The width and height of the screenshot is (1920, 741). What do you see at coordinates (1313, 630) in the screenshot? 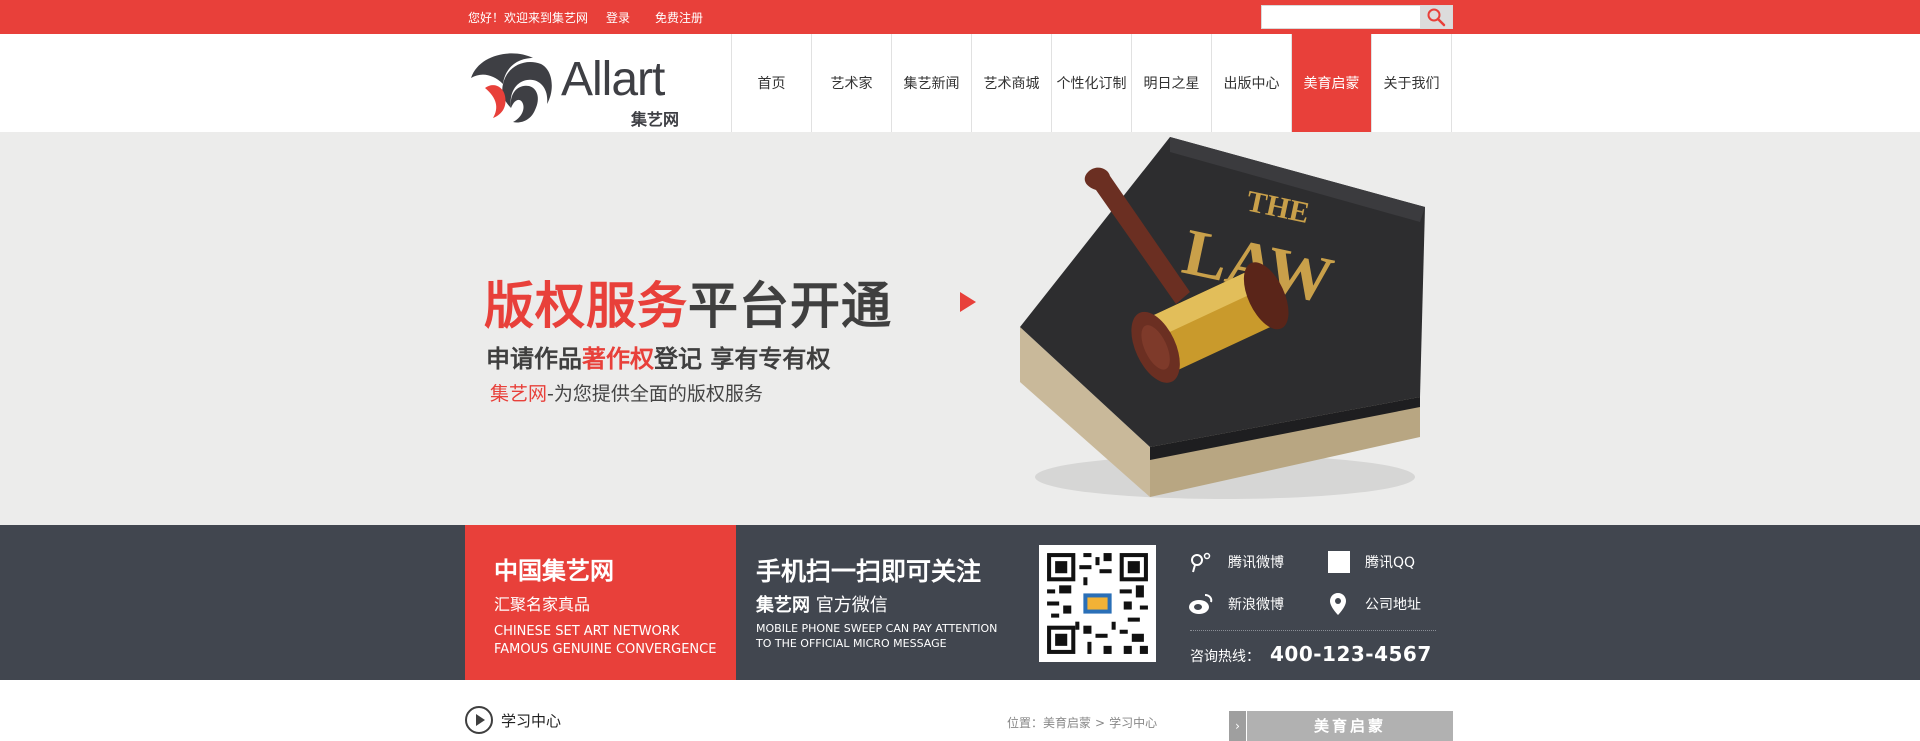
I see `divider` at bounding box center [1313, 630].